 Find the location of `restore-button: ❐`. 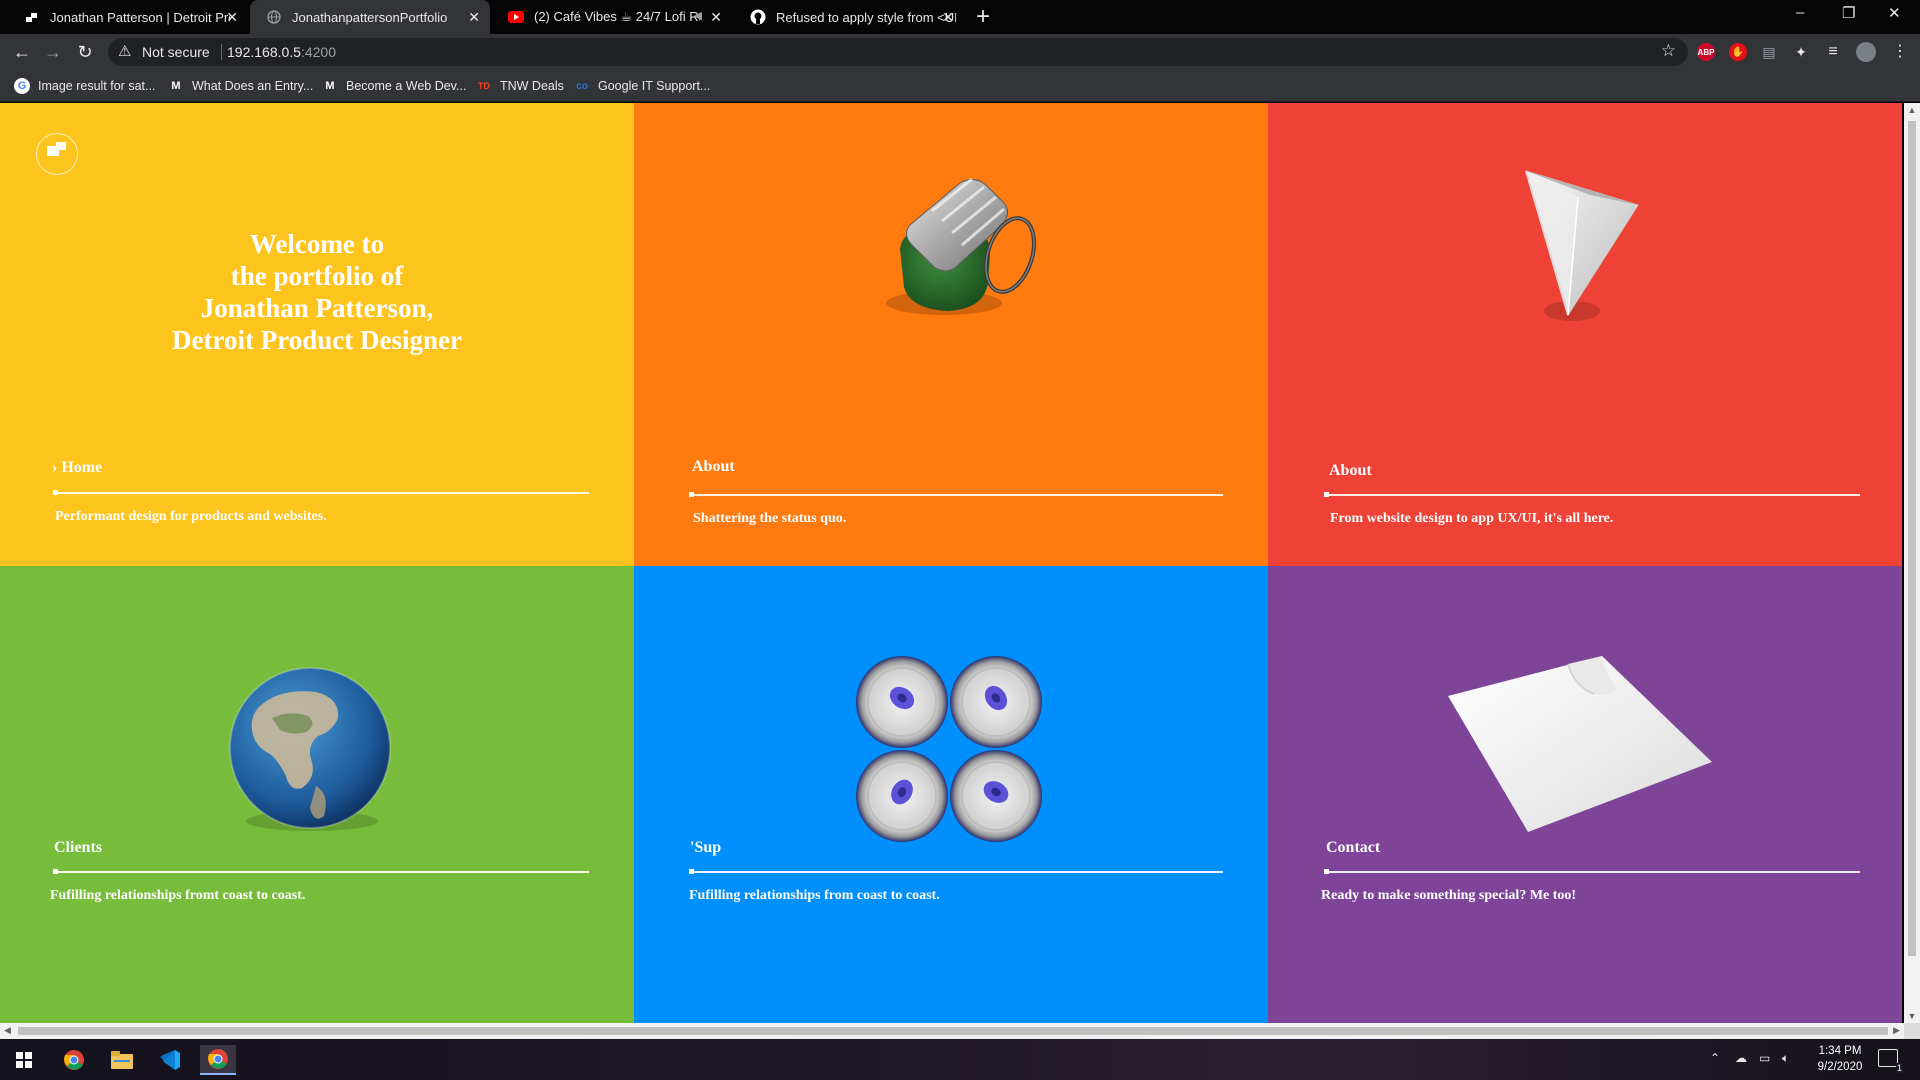

restore-button: ❐ is located at coordinates (1848, 13).